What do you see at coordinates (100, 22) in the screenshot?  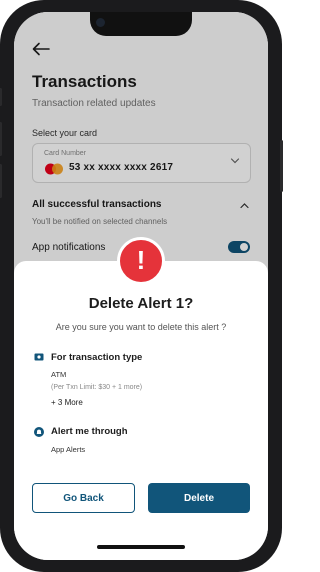 I see `front-camera` at bounding box center [100, 22].